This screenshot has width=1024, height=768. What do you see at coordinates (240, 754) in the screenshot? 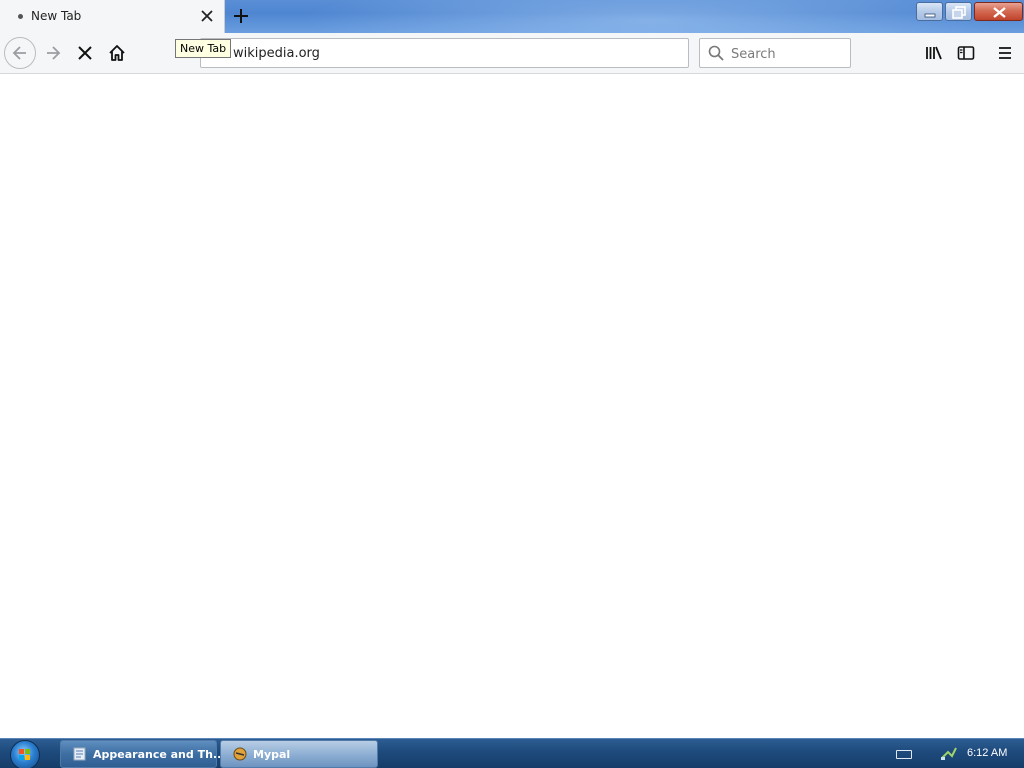
I see `mypal-browser-icon` at bounding box center [240, 754].